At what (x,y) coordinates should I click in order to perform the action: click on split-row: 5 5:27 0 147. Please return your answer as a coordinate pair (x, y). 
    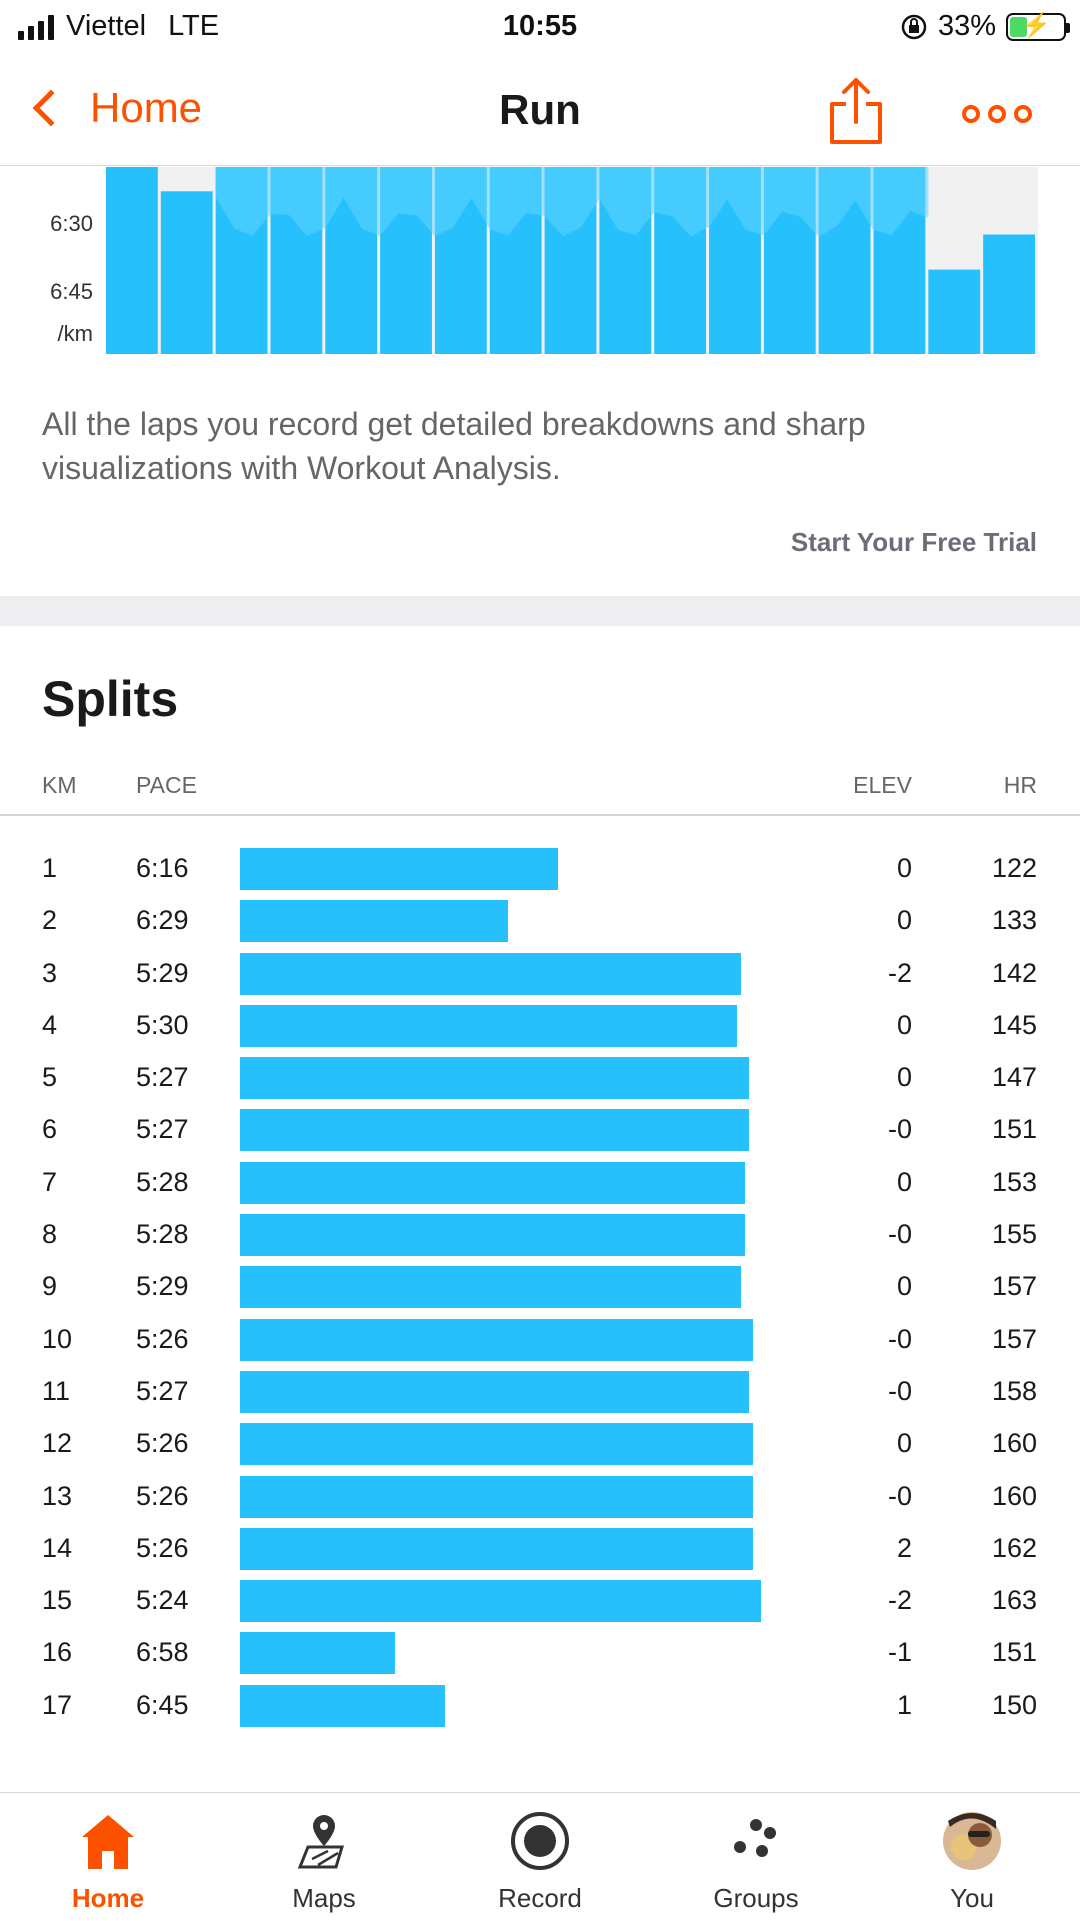
    Looking at the image, I should click on (540, 1075).